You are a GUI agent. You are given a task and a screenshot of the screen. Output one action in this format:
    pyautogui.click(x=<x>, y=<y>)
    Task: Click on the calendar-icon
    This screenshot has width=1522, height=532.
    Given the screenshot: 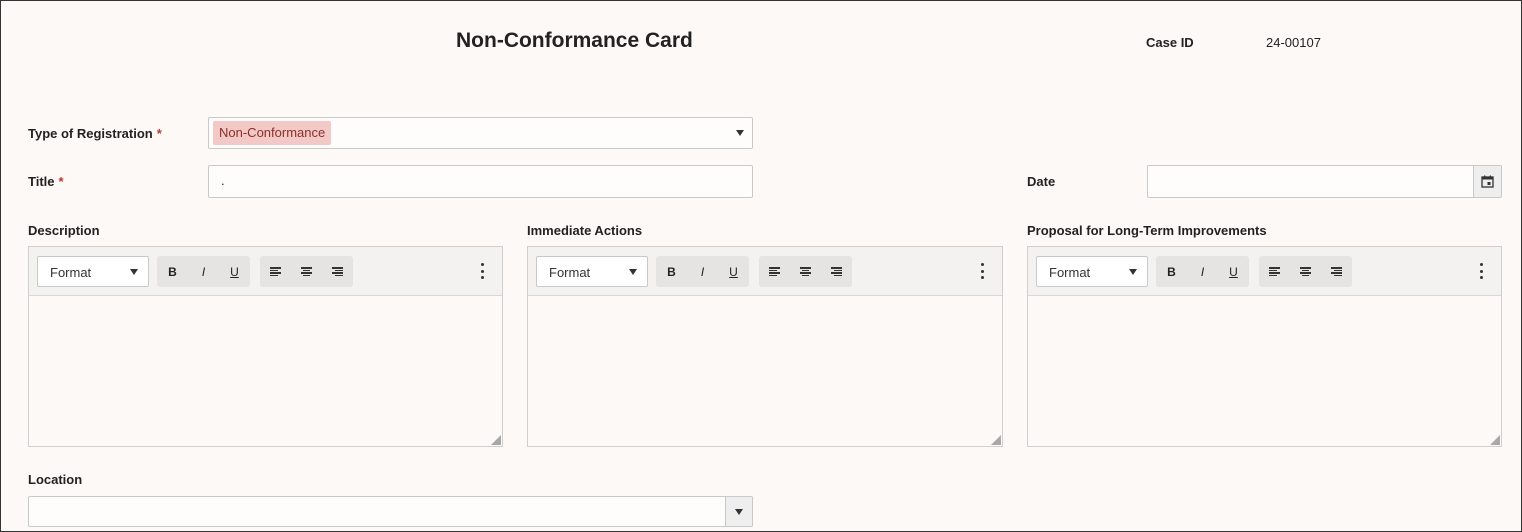 What is the action you would take?
    pyautogui.click(x=1487, y=181)
    